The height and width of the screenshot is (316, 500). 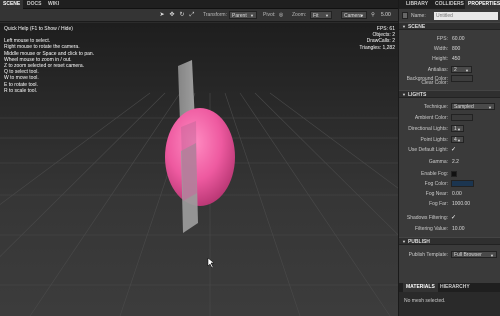 What do you see at coordinates (449, 39) in the screenshot?
I see `fps-row: FPS: 60.00` at bounding box center [449, 39].